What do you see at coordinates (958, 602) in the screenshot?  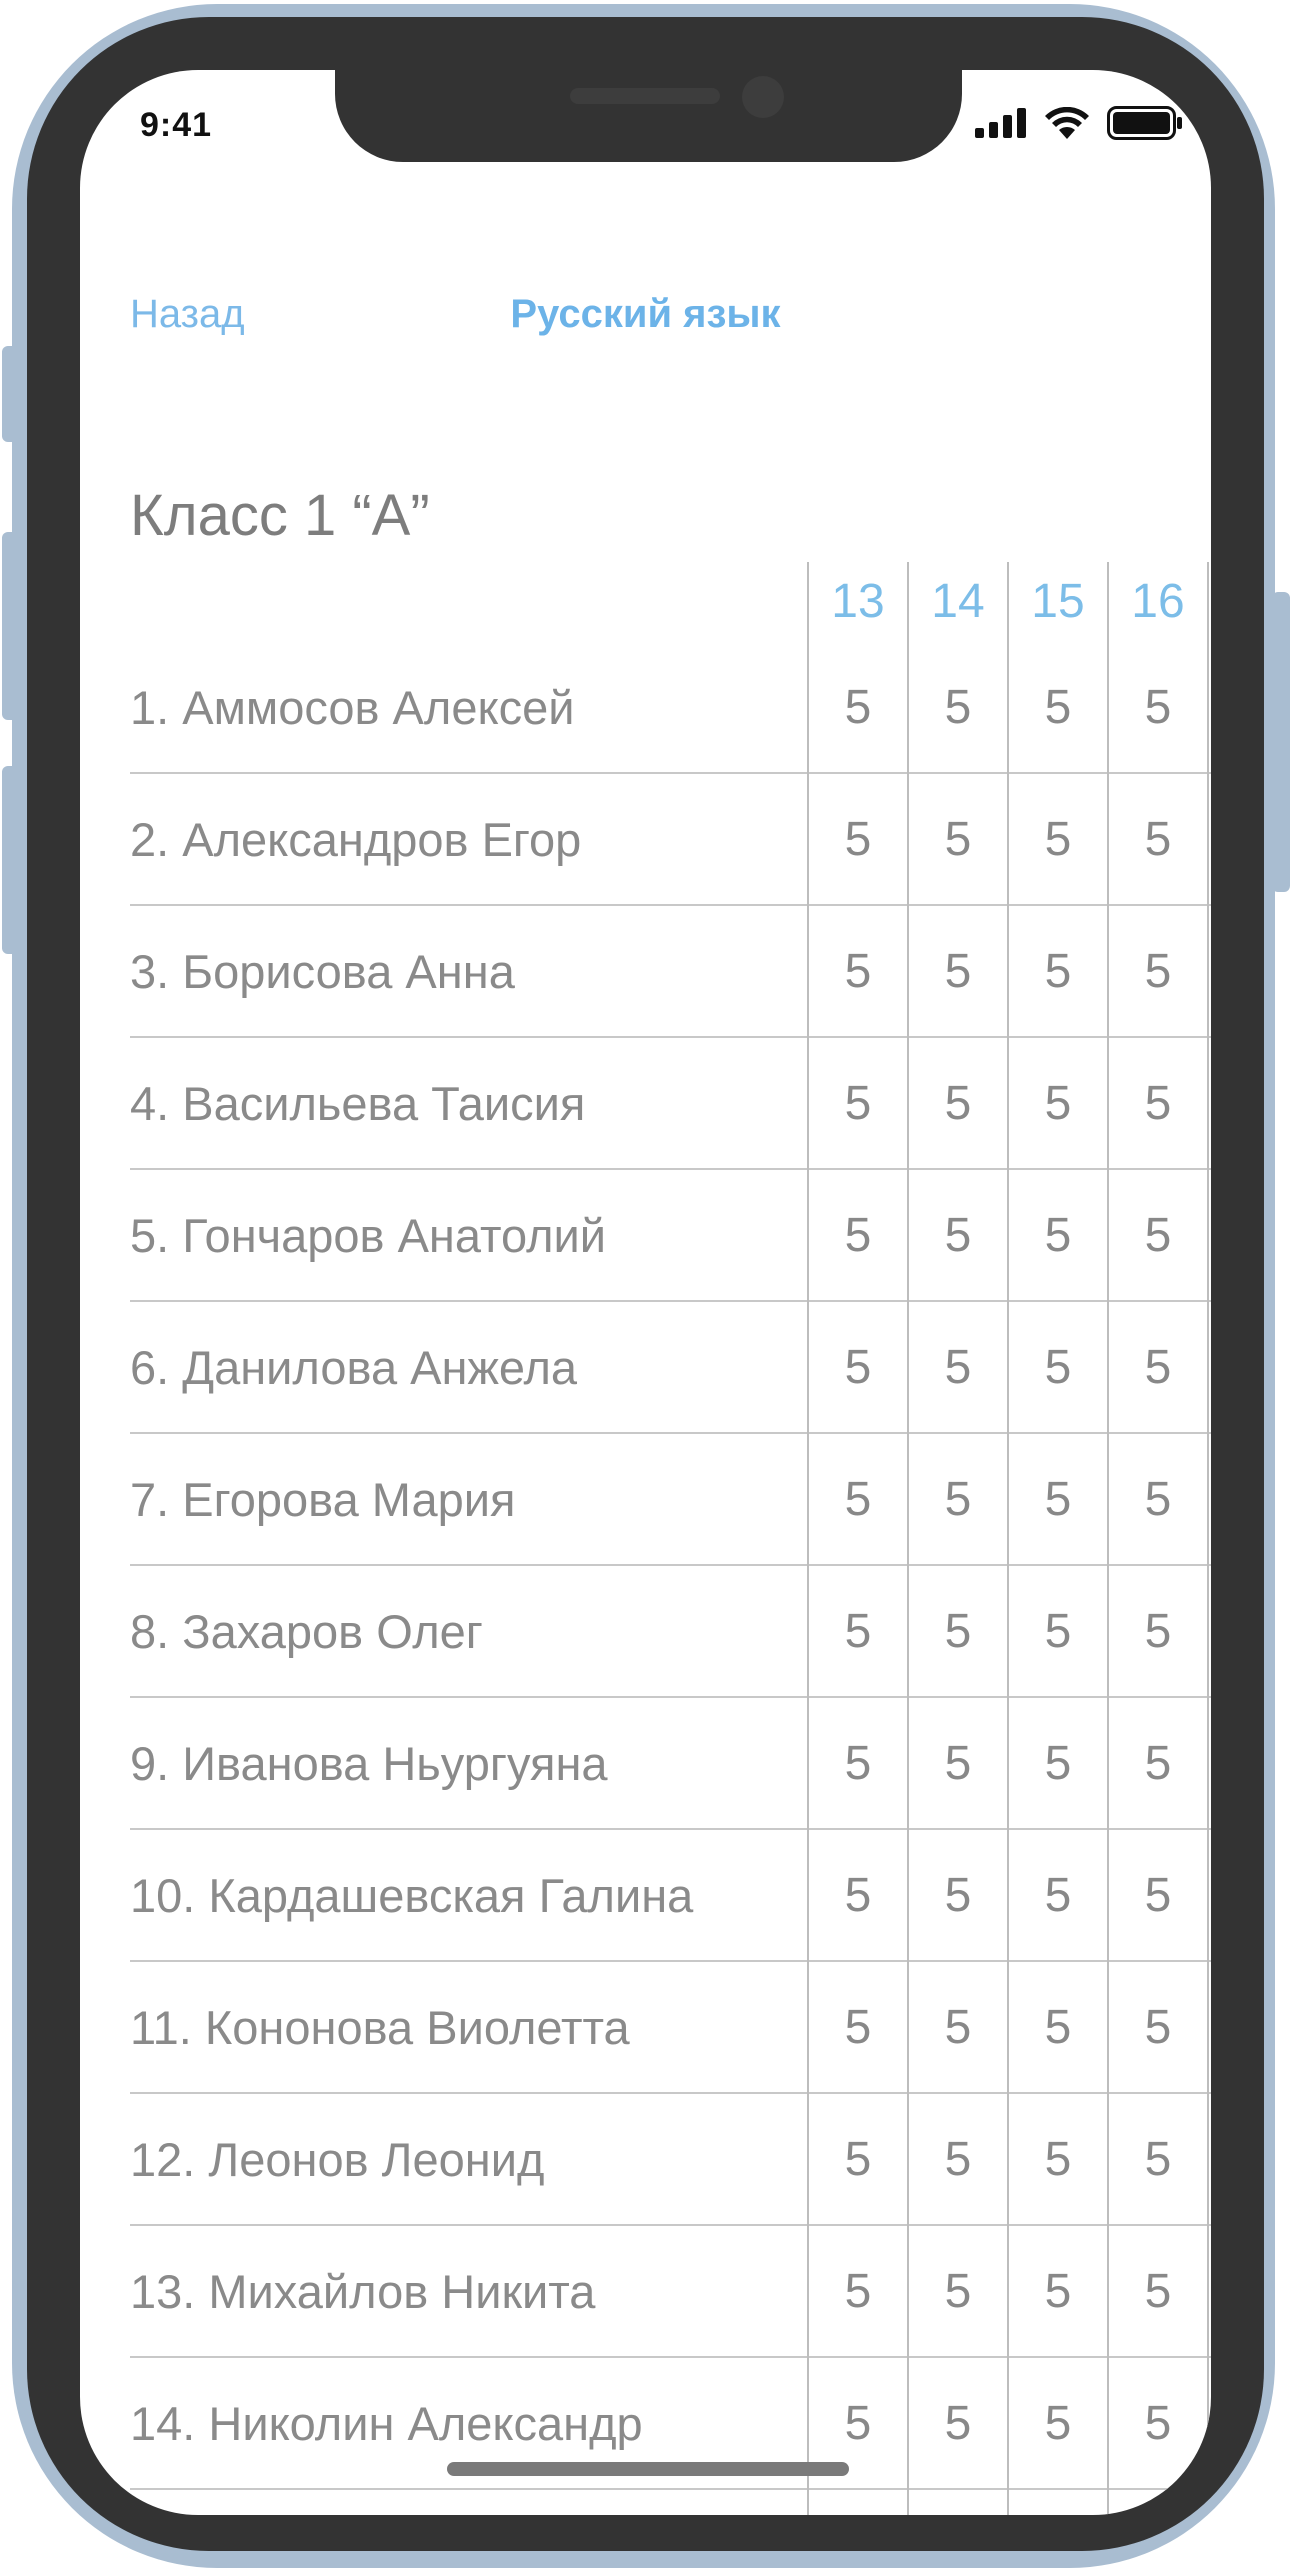 I see `day-header: 14` at bounding box center [958, 602].